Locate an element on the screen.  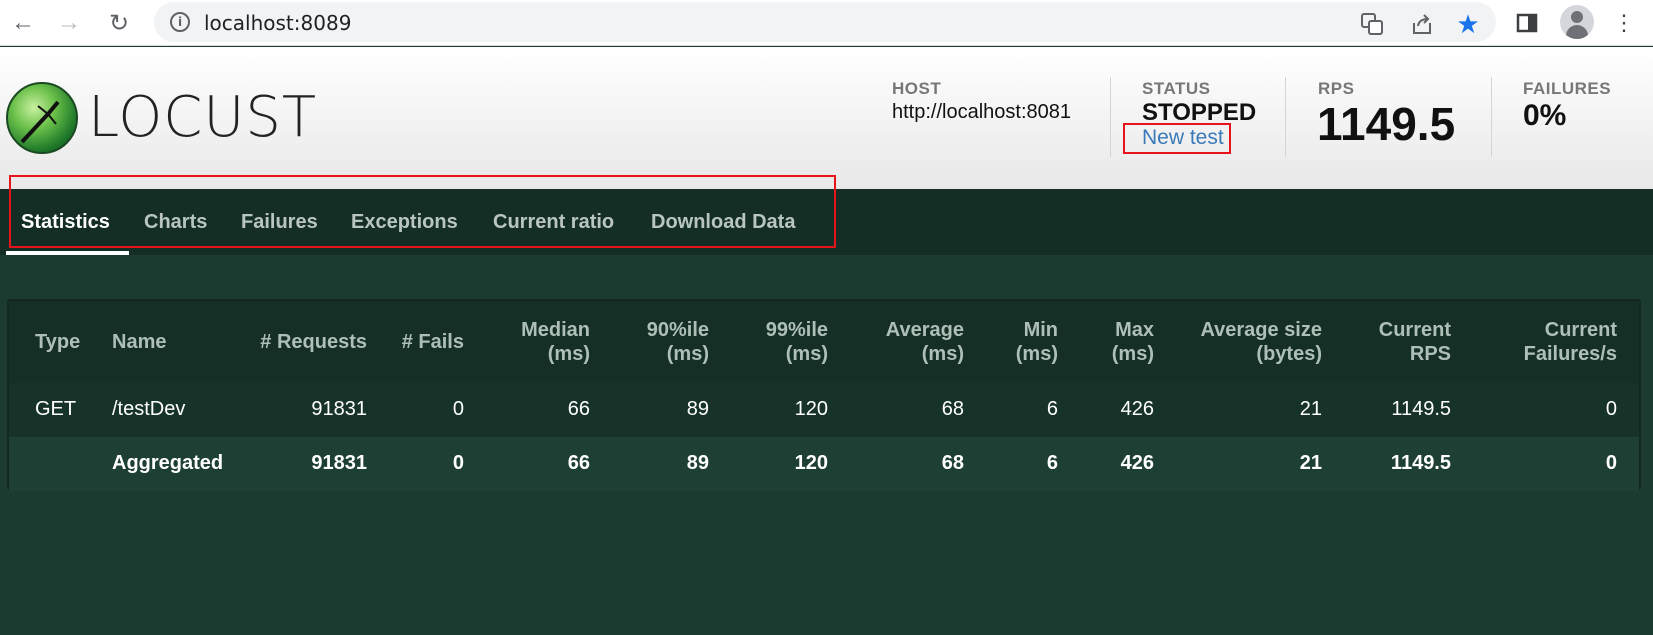
profile-avatar is located at coordinates (1577, 22).